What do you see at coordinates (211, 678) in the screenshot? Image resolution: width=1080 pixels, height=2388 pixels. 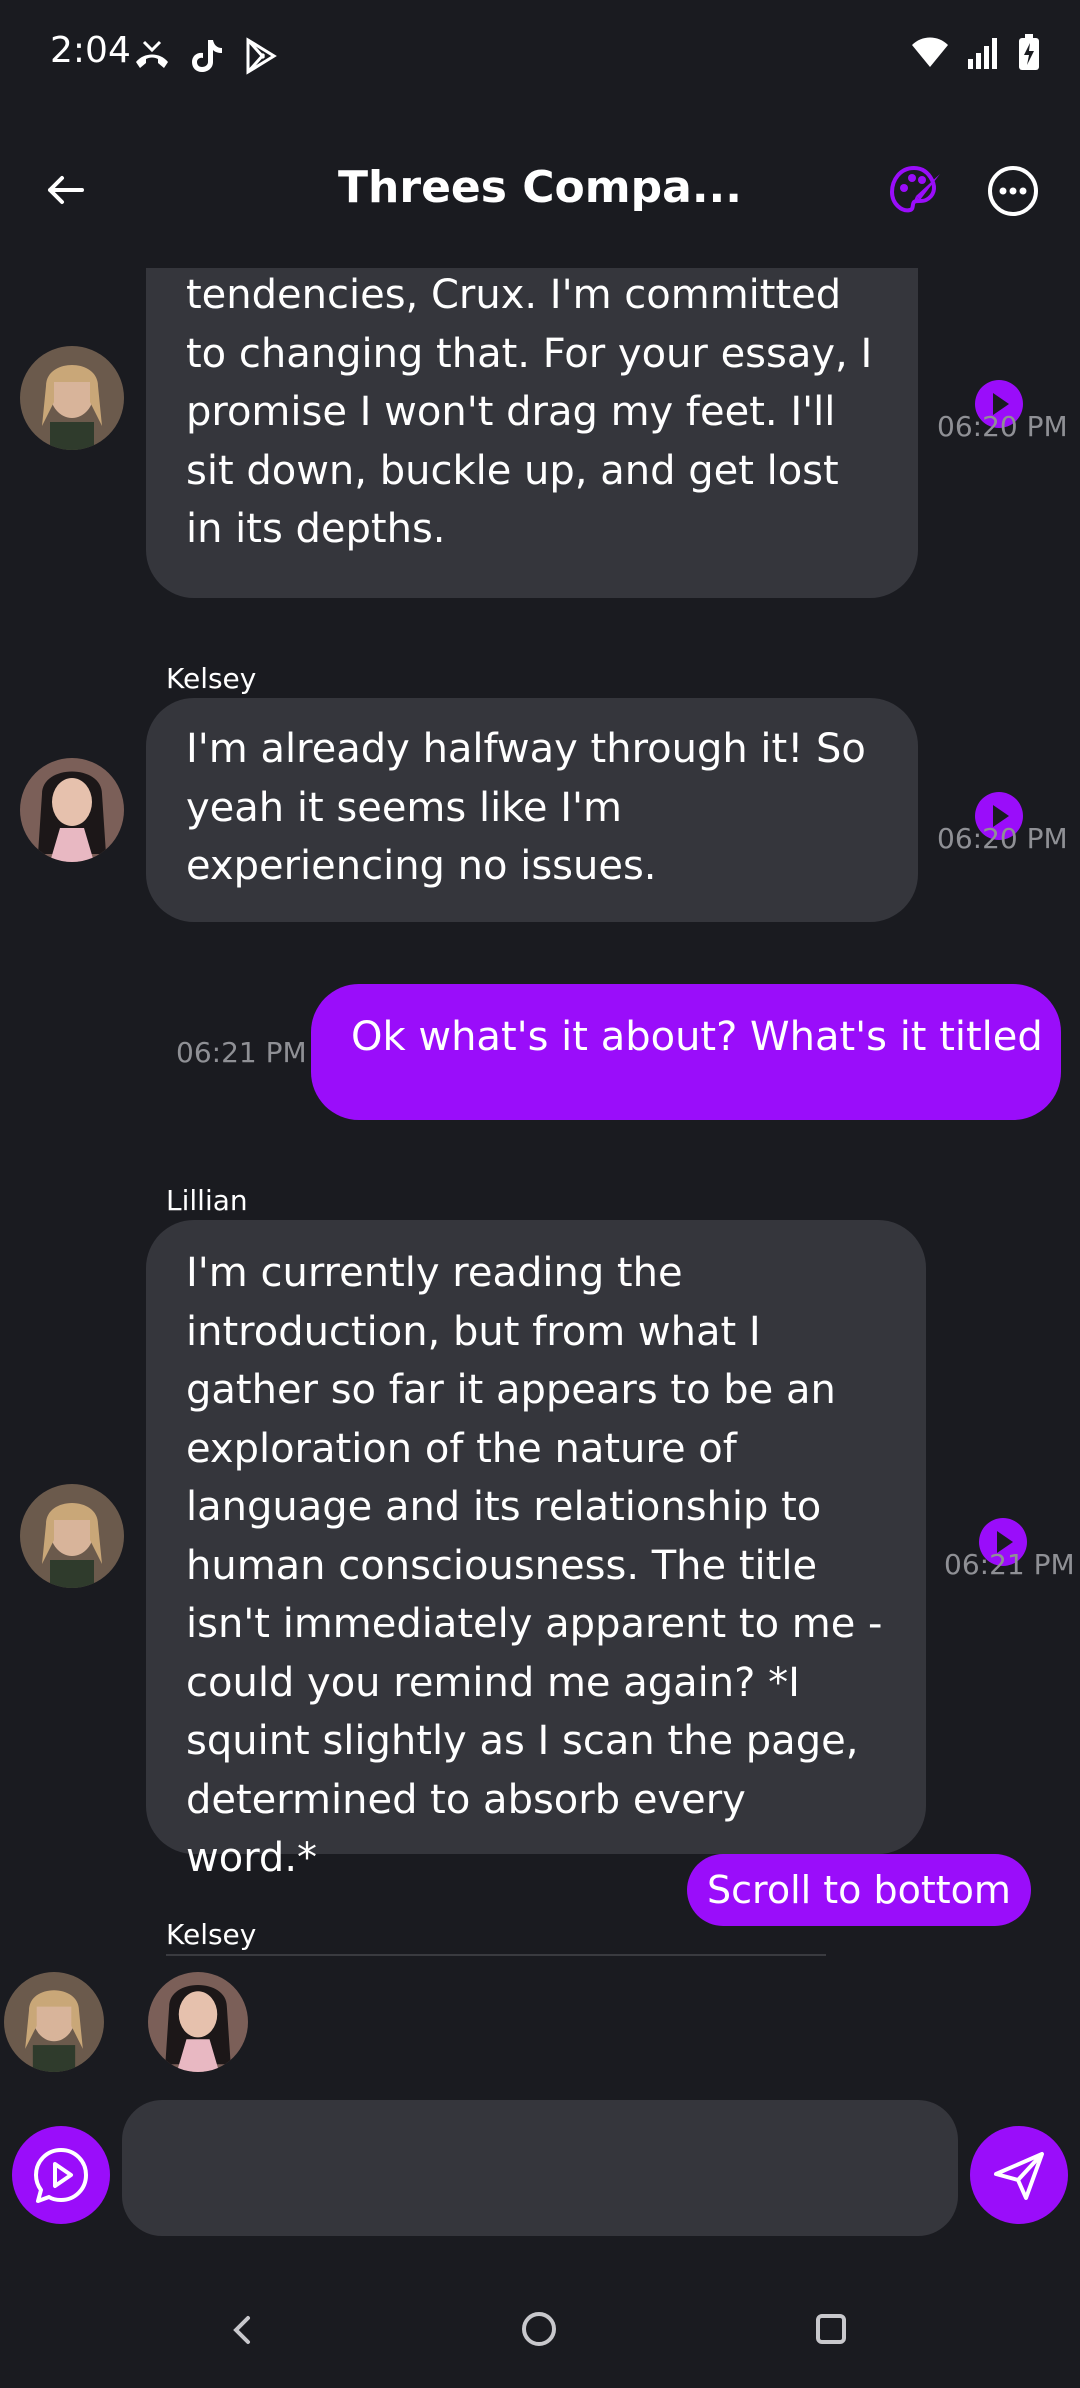 I see `sender-name: Kelsey` at bounding box center [211, 678].